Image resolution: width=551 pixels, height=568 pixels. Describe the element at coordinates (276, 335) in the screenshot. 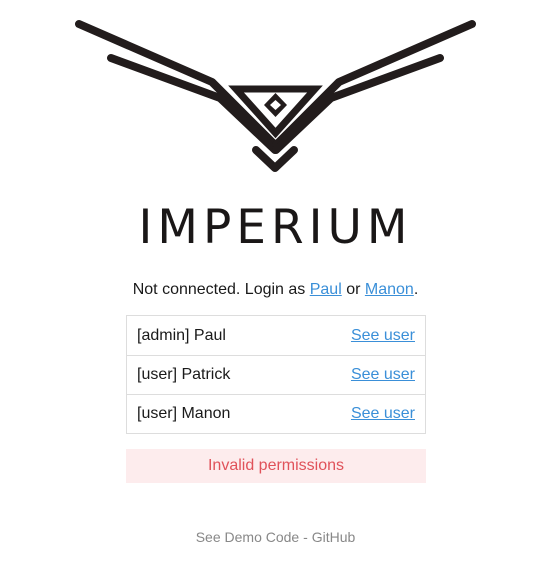

I see `user-list-item: [admin] Paul See user` at that location.